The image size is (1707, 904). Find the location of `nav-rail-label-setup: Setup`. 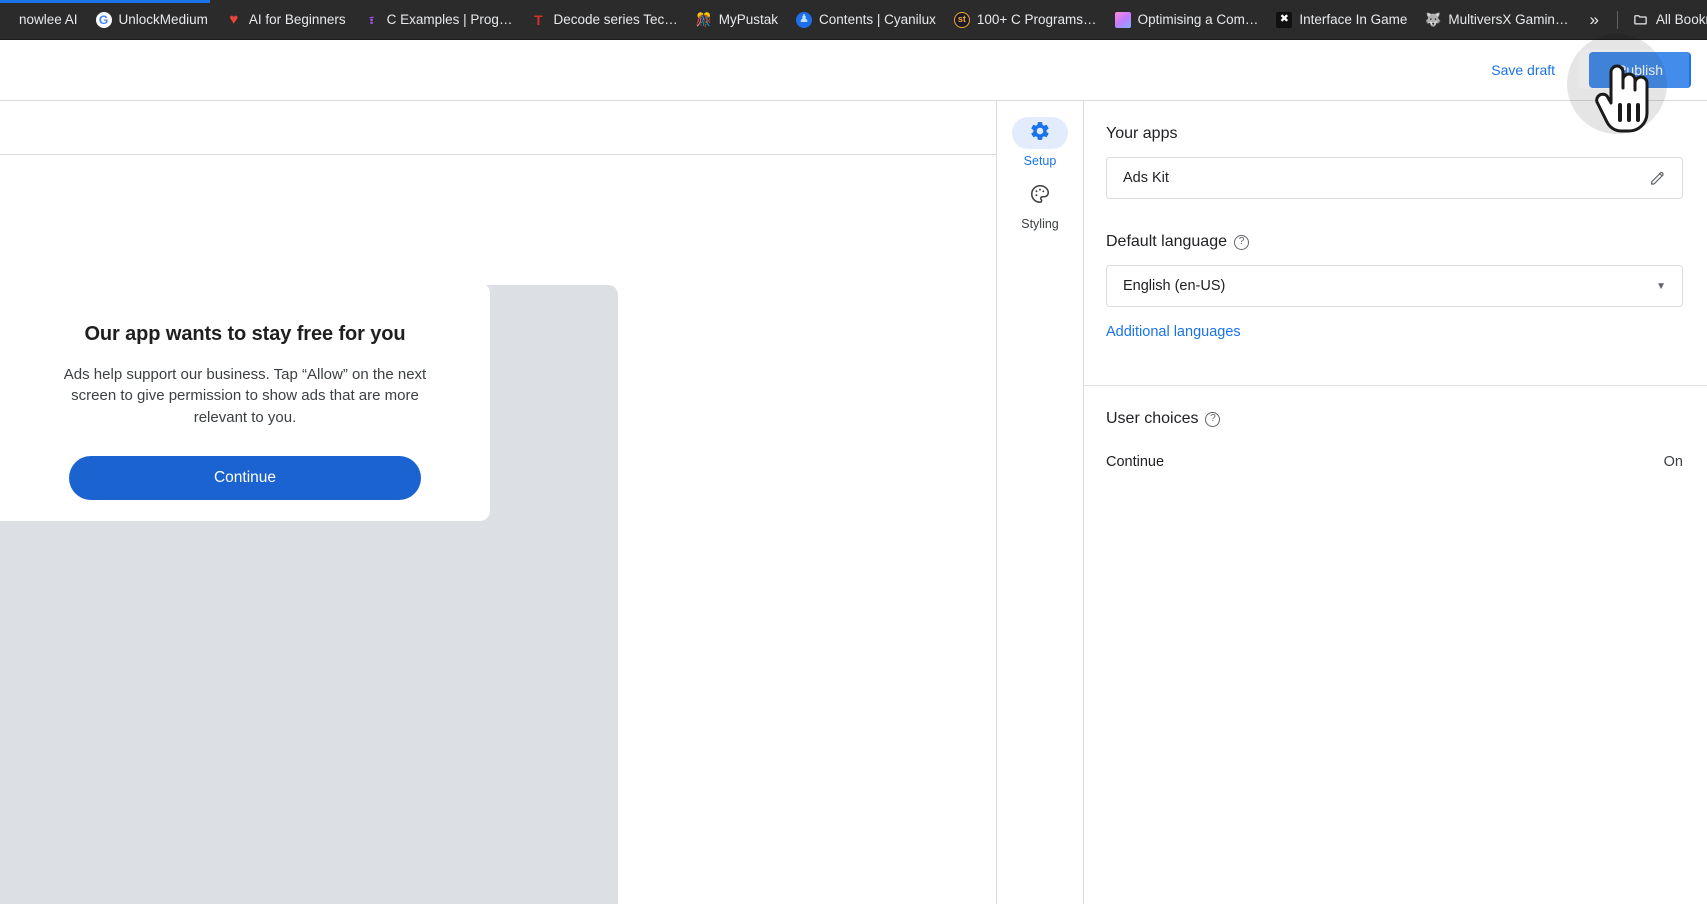

nav-rail-label-setup: Setup is located at coordinates (1040, 161).